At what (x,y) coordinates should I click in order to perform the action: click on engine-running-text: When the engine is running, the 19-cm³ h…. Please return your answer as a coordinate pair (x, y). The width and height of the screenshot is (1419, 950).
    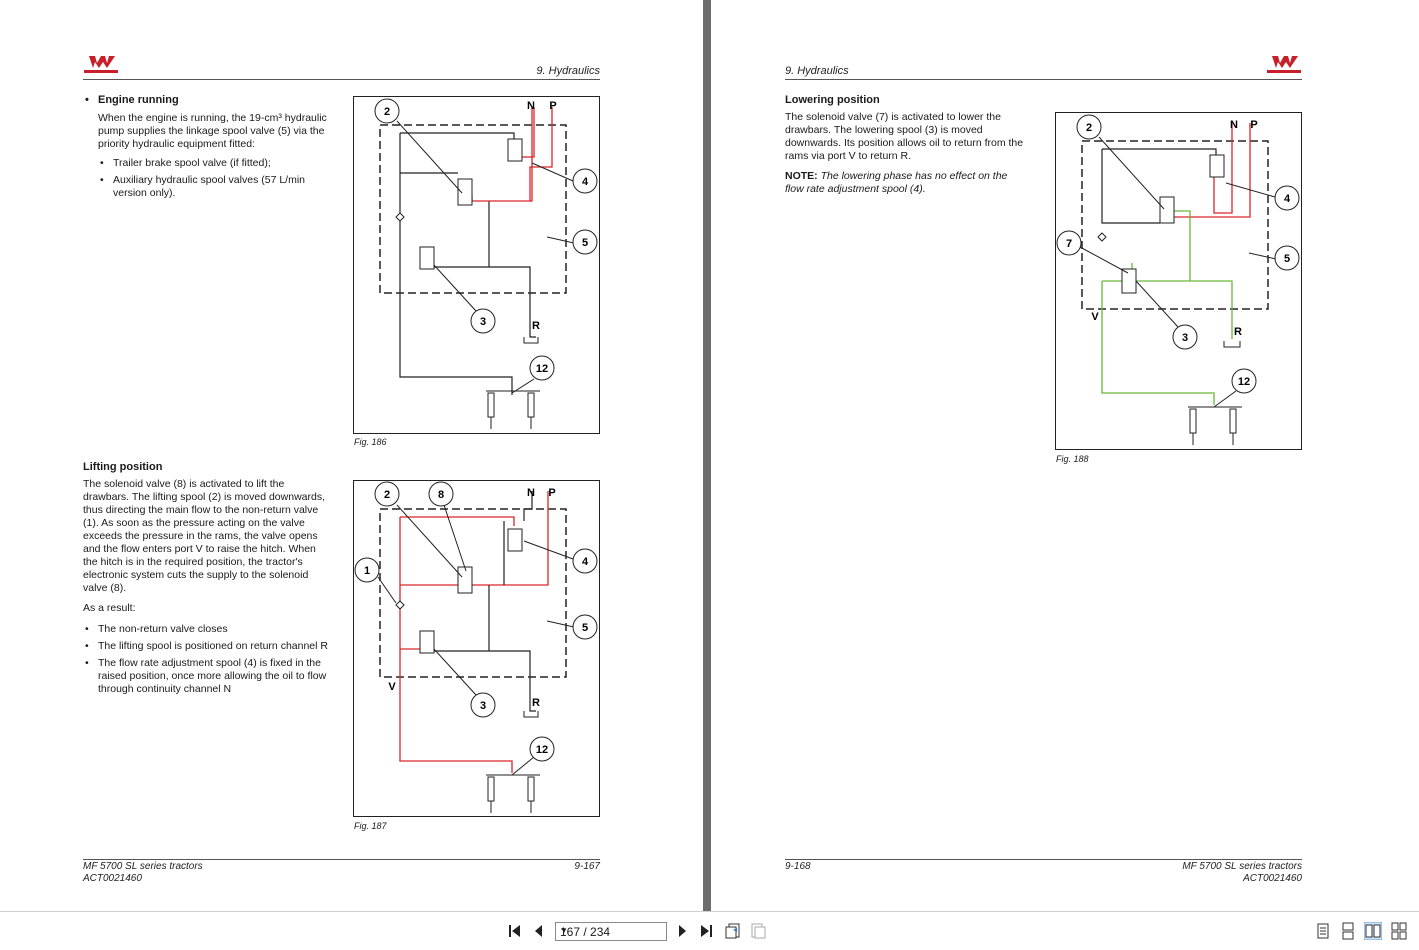
    Looking at the image, I should click on (212, 131).